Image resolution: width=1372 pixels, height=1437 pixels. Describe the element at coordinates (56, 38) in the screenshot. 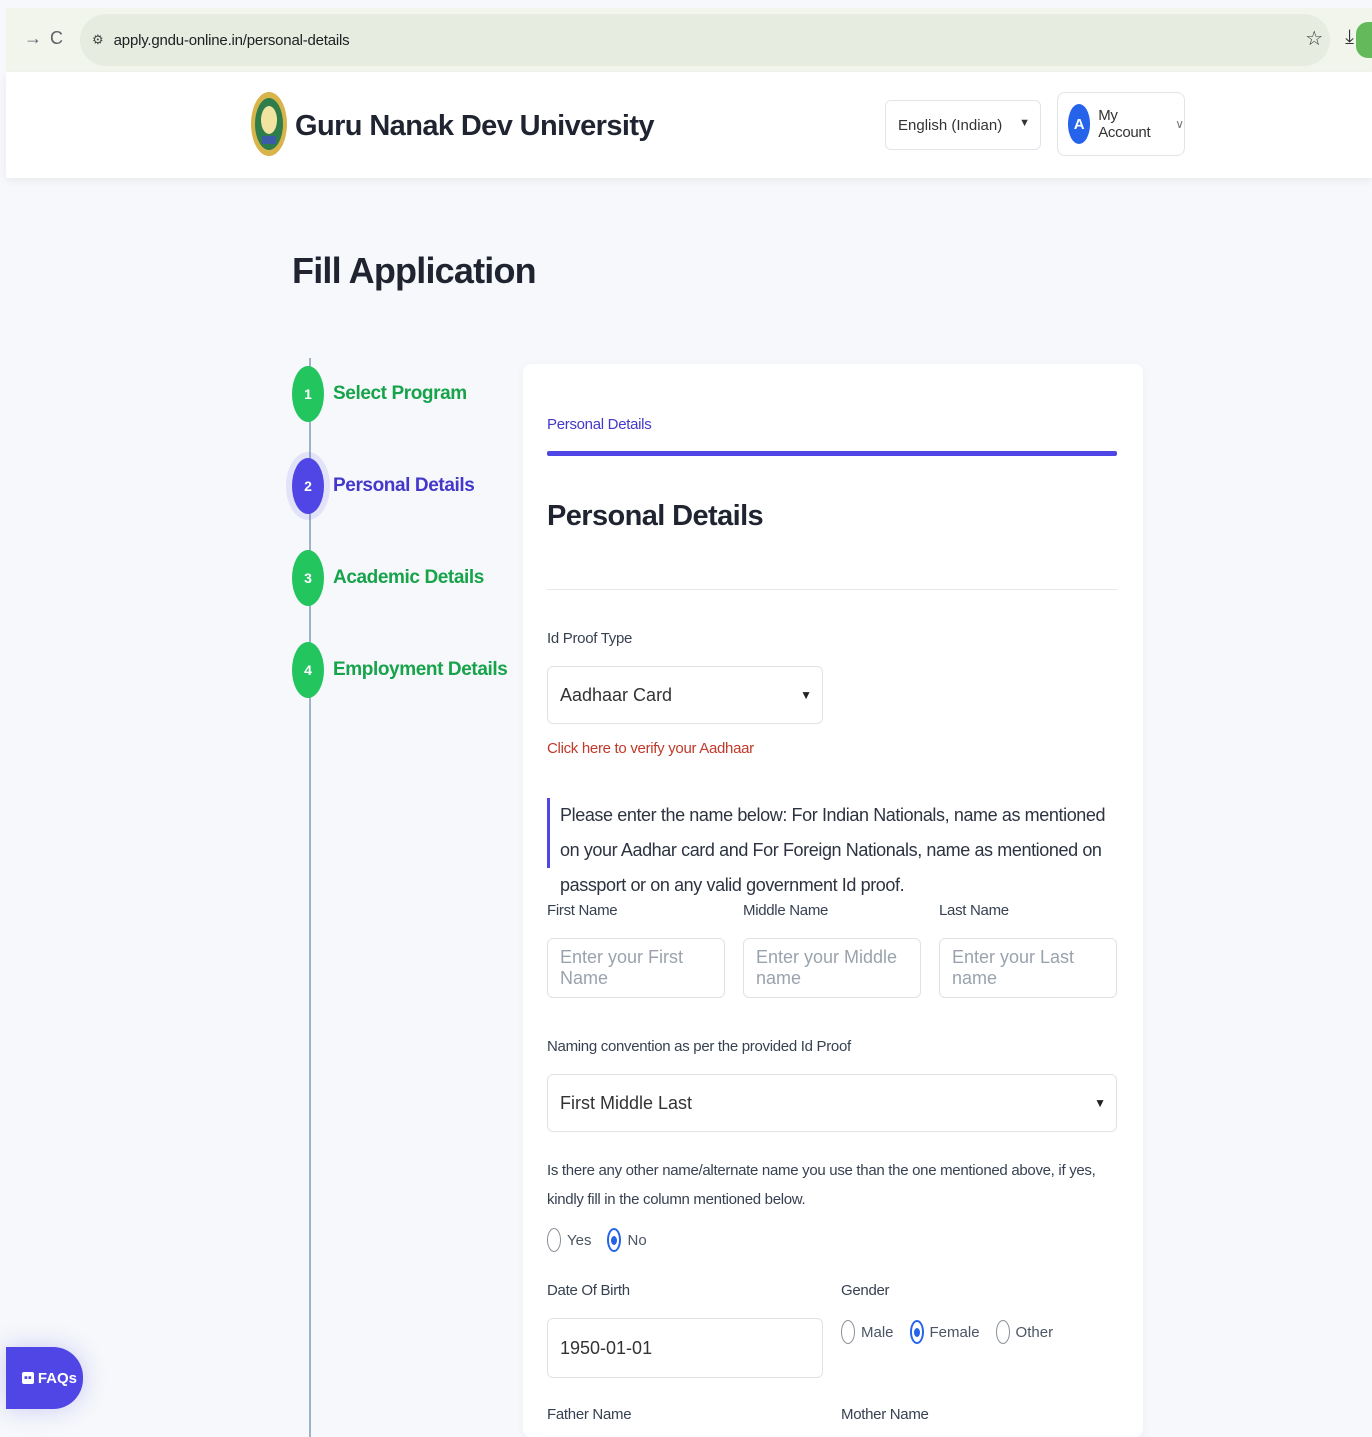

I see `reload-icon: C` at that location.